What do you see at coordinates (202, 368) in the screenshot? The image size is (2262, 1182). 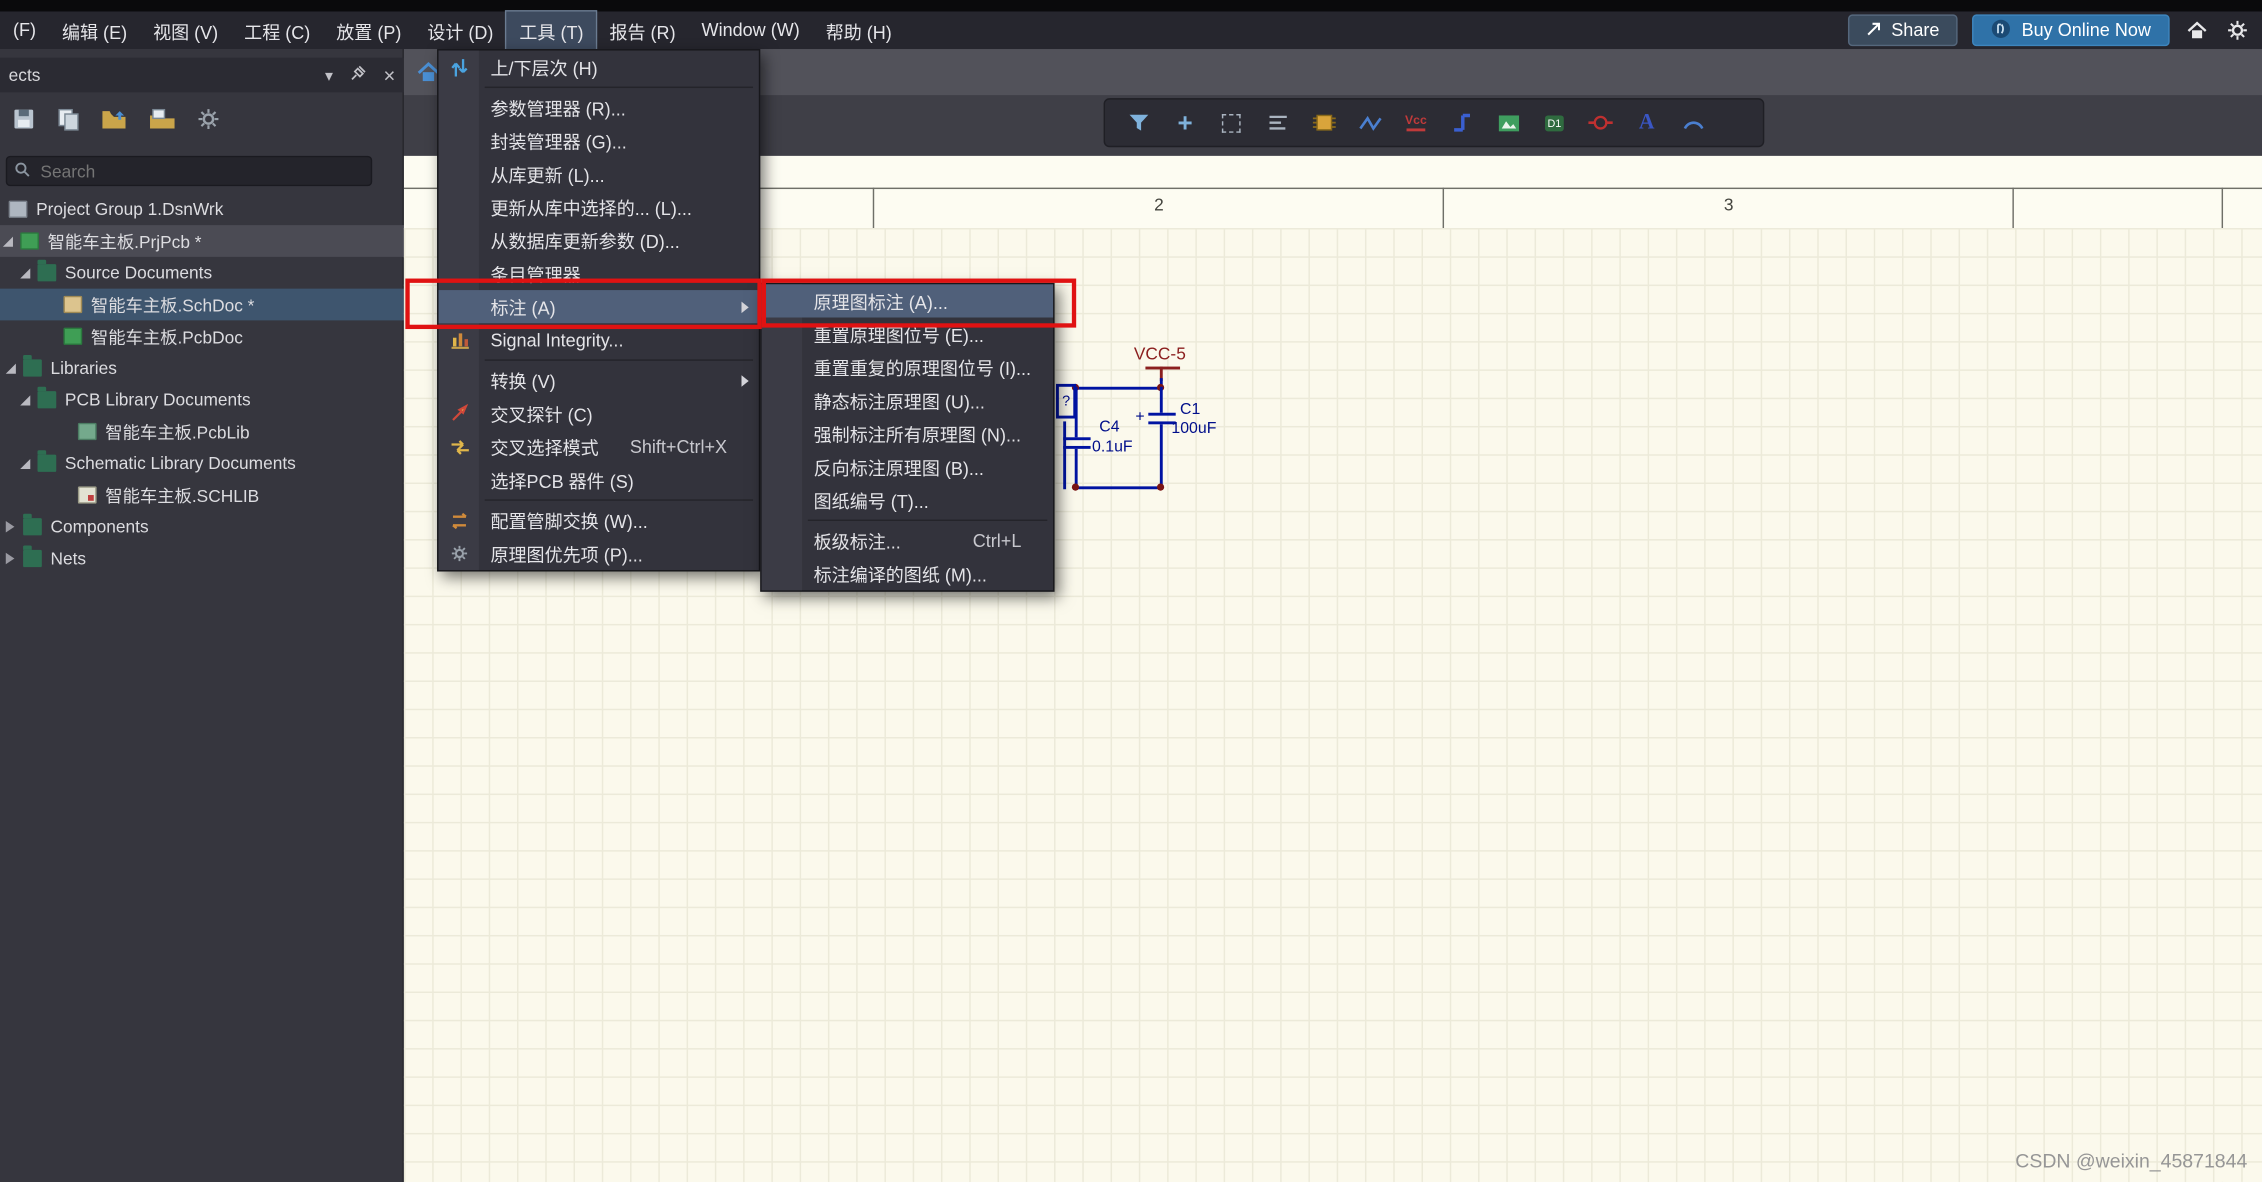 I see `tree-item-libraries: Libraries` at bounding box center [202, 368].